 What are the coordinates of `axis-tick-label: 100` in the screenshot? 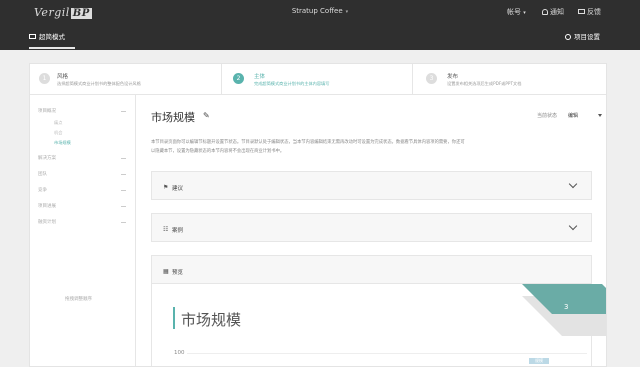 It's located at (179, 353).